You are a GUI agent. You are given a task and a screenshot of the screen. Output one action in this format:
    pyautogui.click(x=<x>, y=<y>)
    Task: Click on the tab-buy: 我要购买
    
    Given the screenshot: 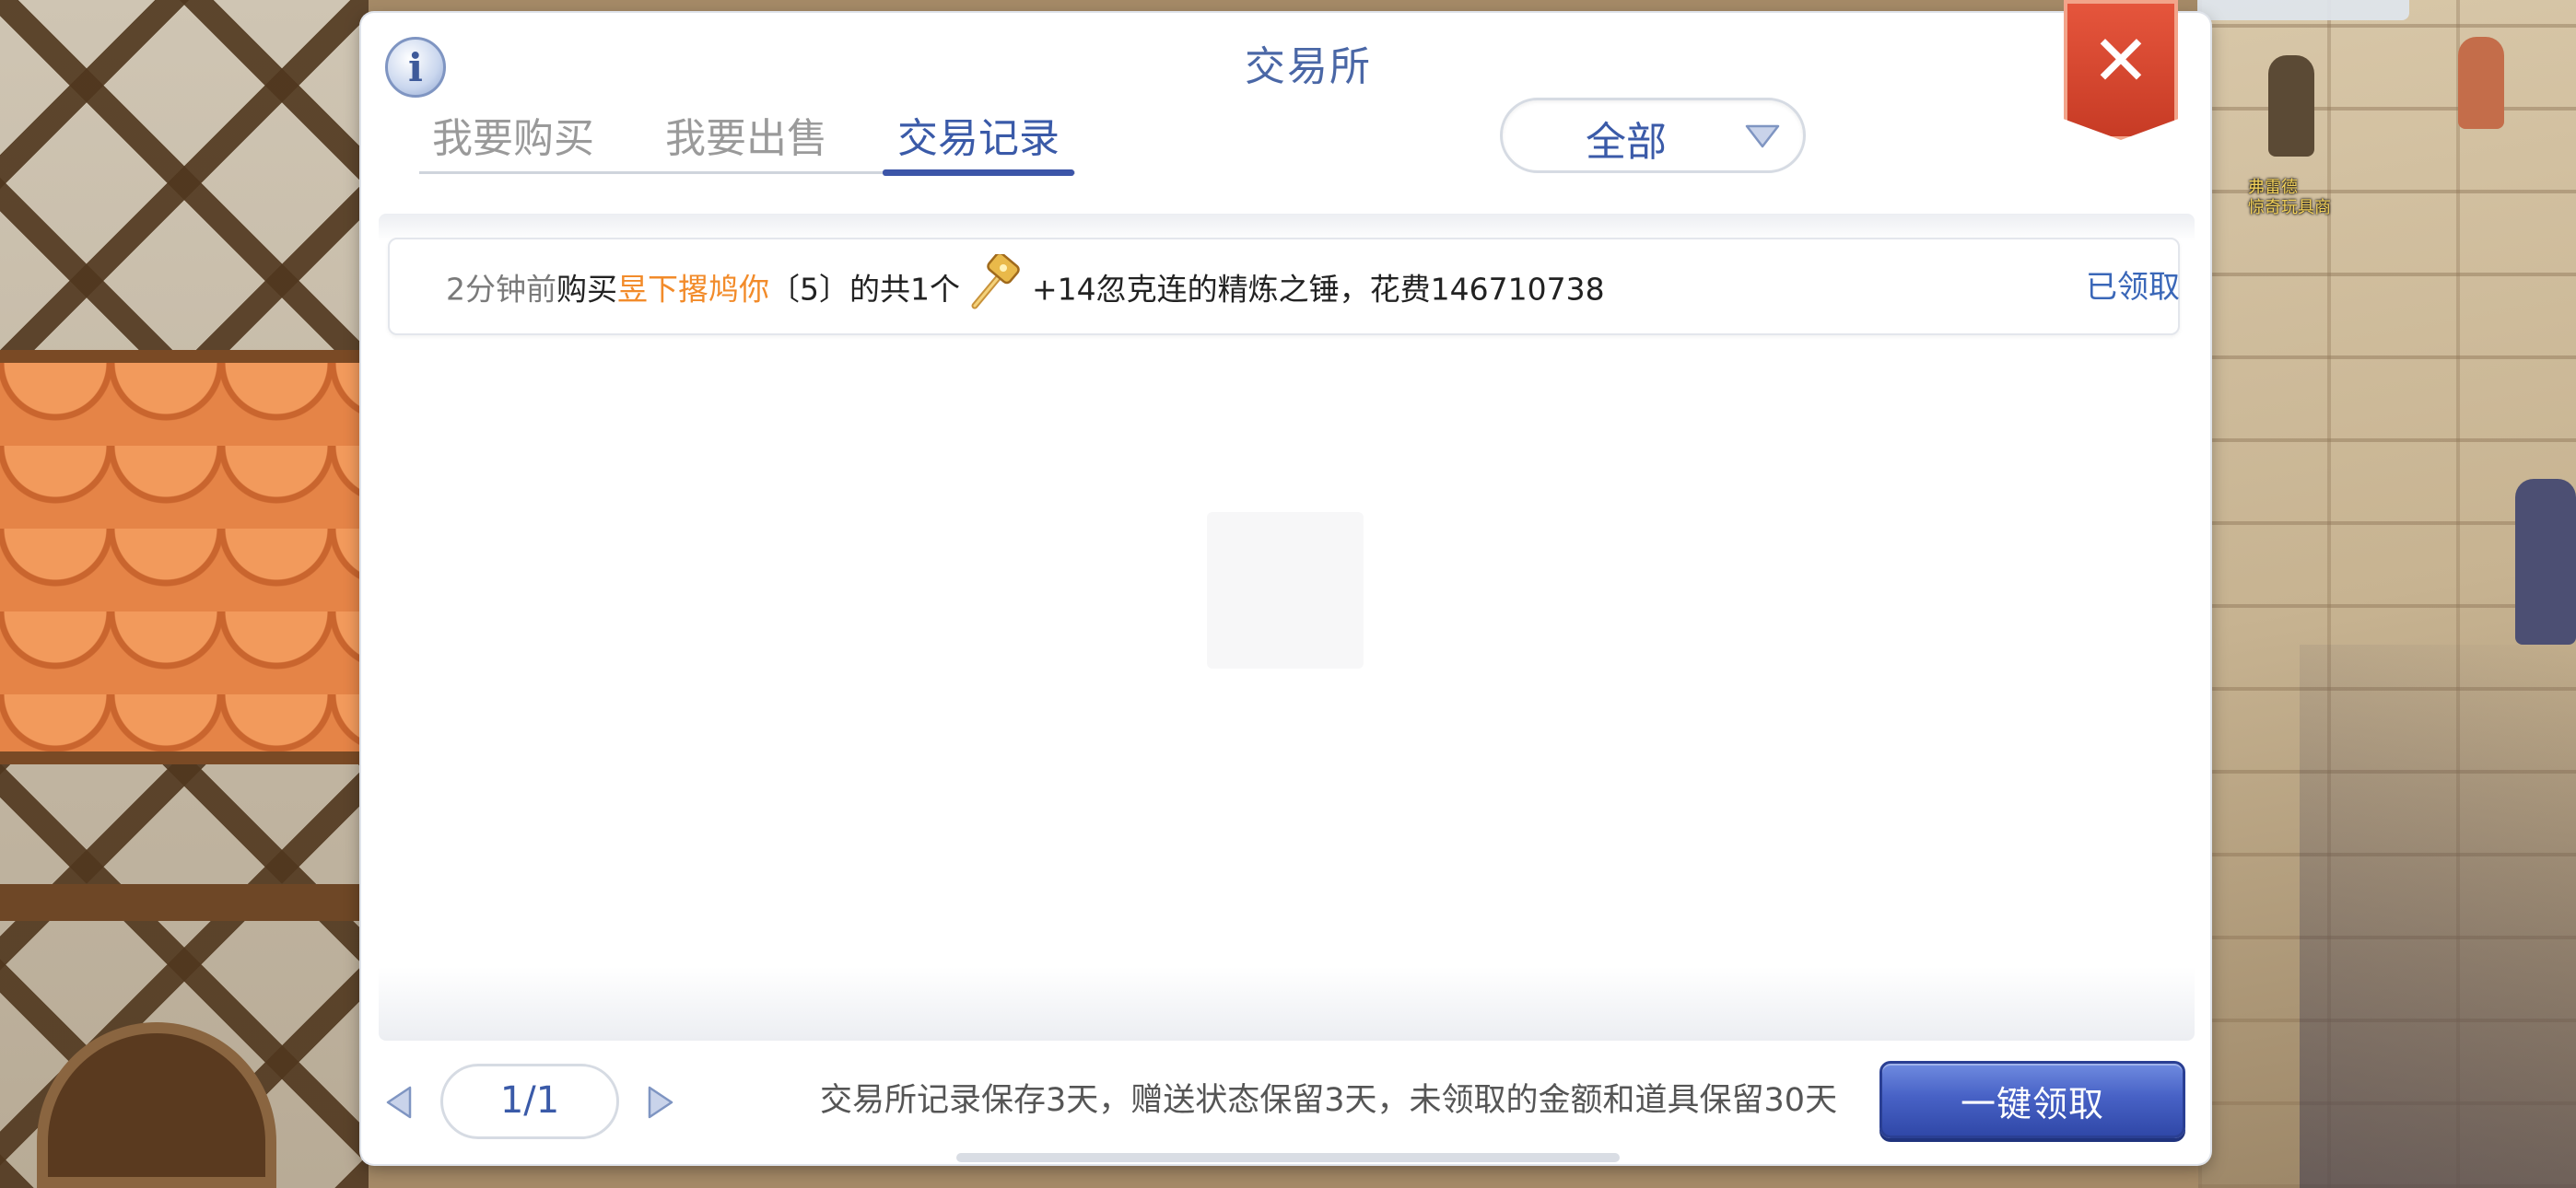 What is the action you would take?
    pyautogui.click(x=513, y=137)
    